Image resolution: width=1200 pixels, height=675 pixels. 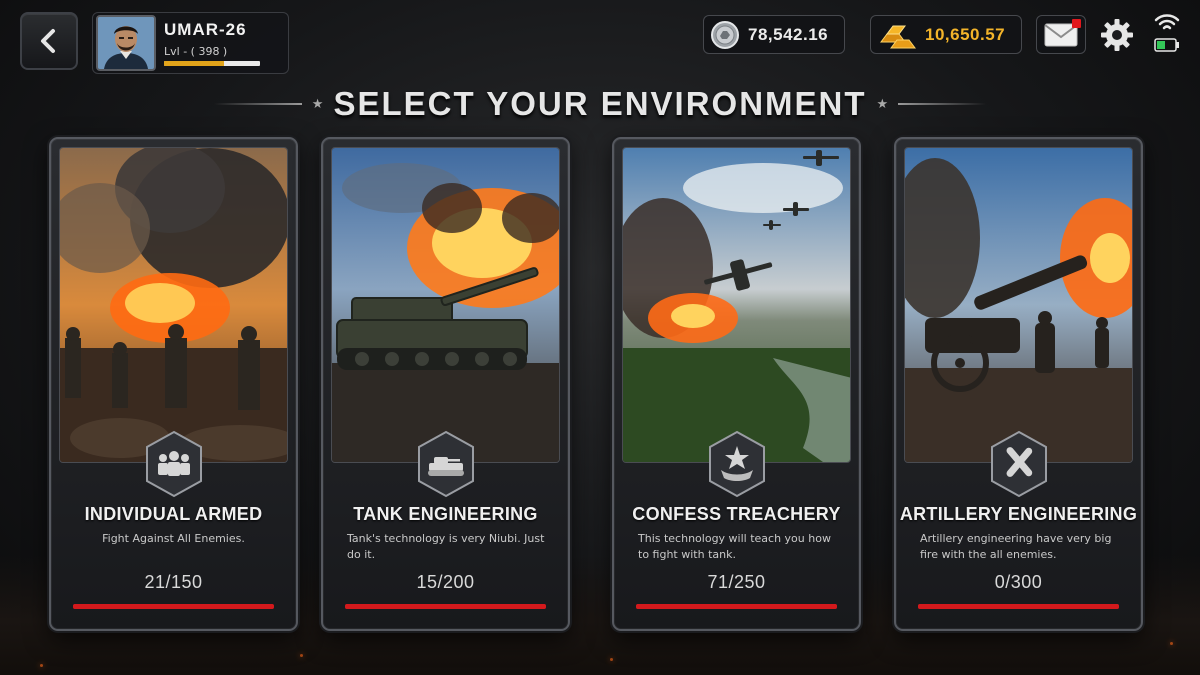 What do you see at coordinates (965, 34) in the screenshot?
I see `gold-amount: 10,650.57` at bounding box center [965, 34].